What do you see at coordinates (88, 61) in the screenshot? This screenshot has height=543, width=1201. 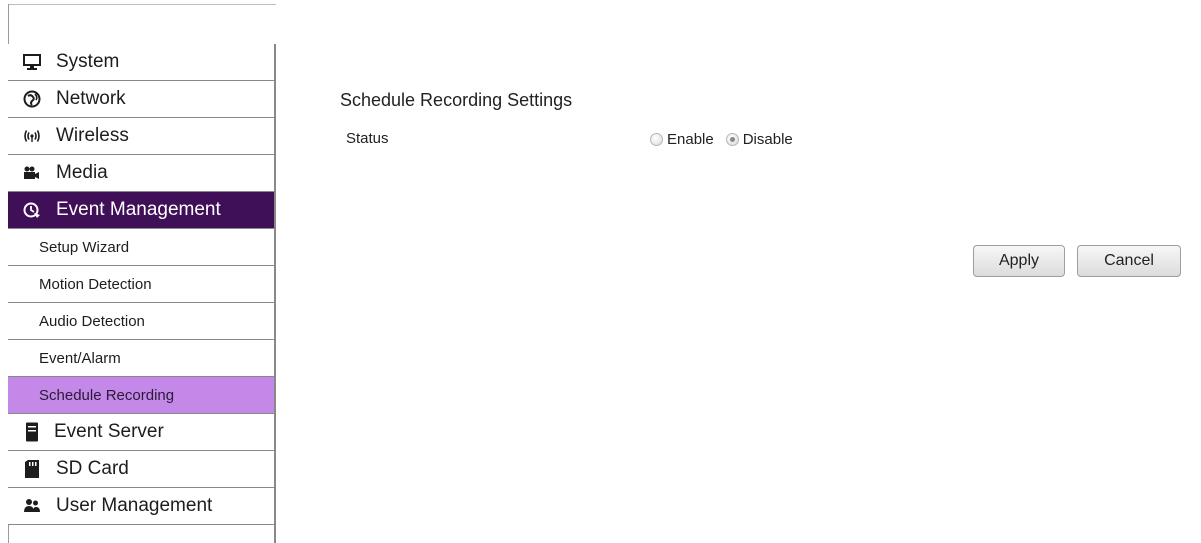 I see `sidebar-item-label: System` at bounding box center [88, 61].